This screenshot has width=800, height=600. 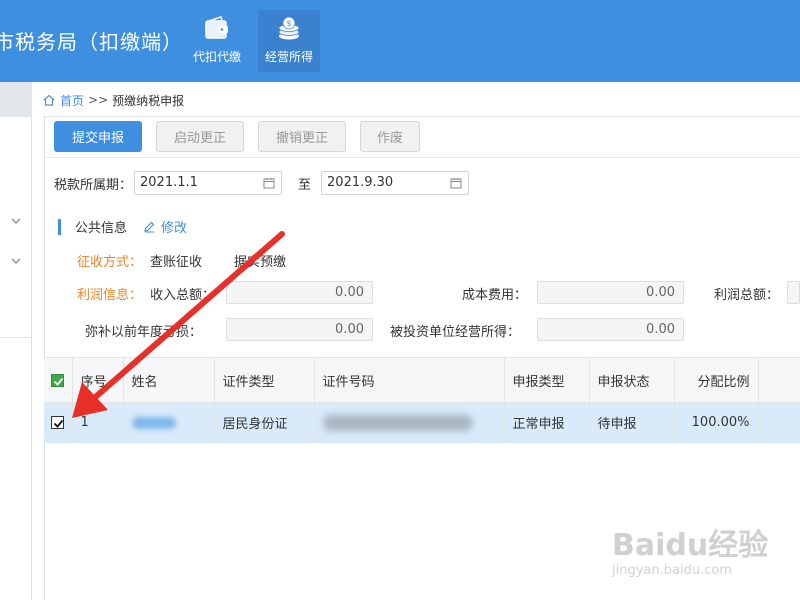 What do you see at coordinates (110, 262) in the screenshot?
I see `levy-method-label: 征收方式：` at bounding box center [110, 262].